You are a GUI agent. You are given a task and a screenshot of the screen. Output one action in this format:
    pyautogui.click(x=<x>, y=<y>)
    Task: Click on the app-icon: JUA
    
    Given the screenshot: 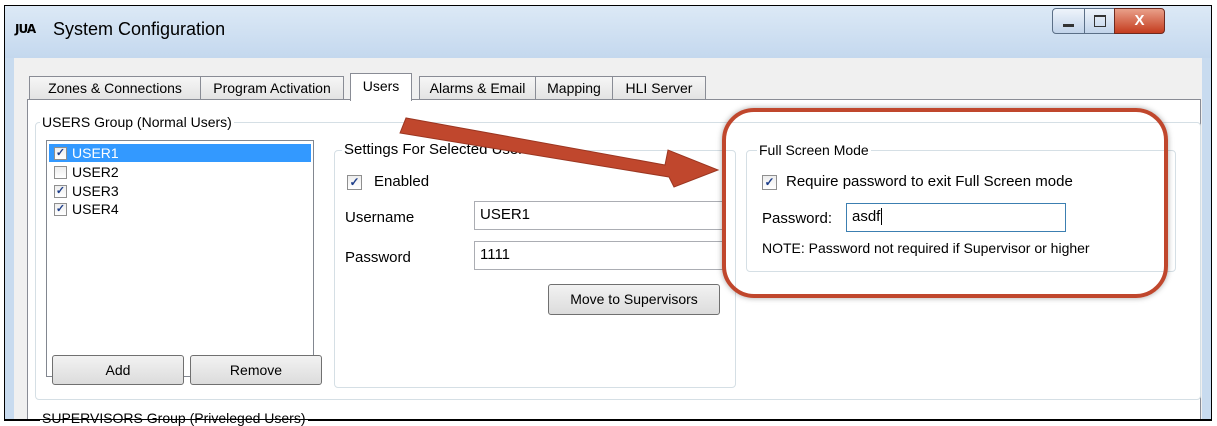 What is the action you would take?
    pyautogui.click(x=25, y=29)
    